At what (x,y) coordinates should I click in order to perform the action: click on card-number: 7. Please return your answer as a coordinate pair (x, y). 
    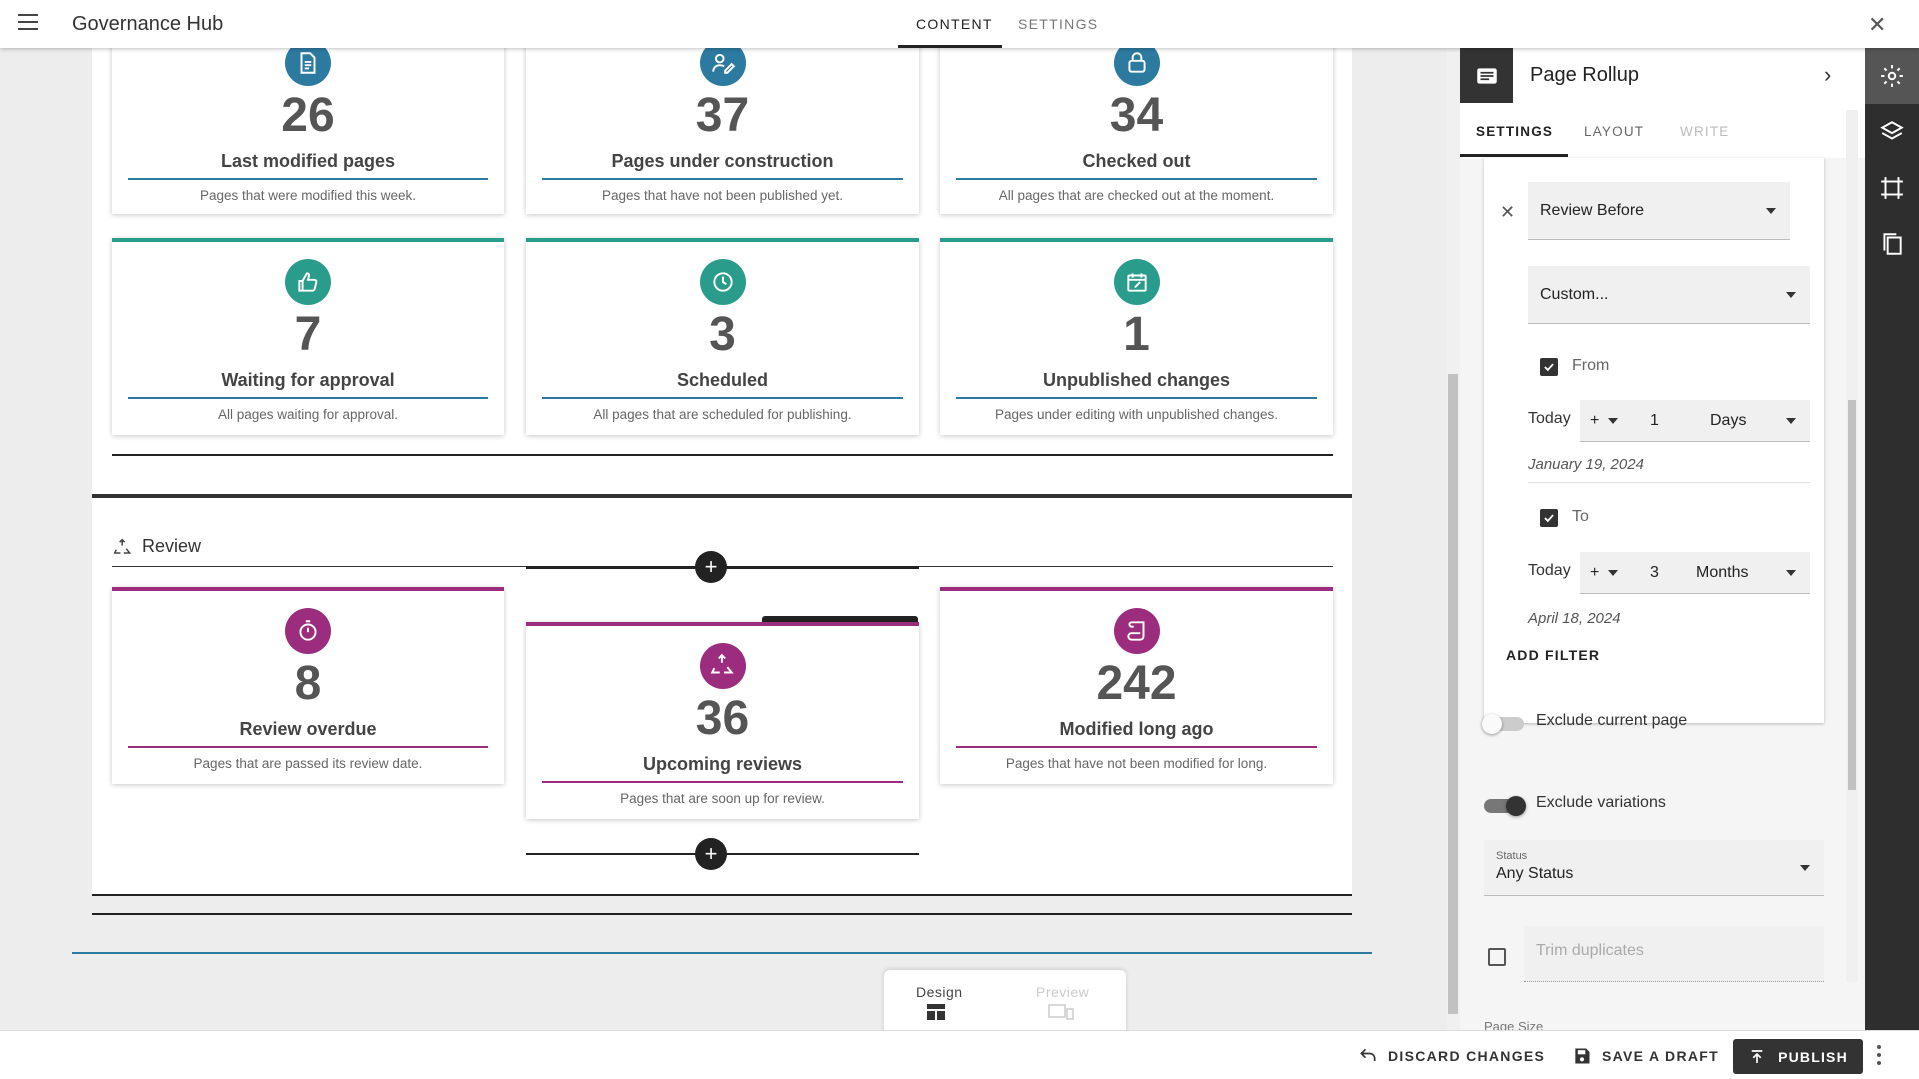
    Looking at the image, I should click on (308, 334).